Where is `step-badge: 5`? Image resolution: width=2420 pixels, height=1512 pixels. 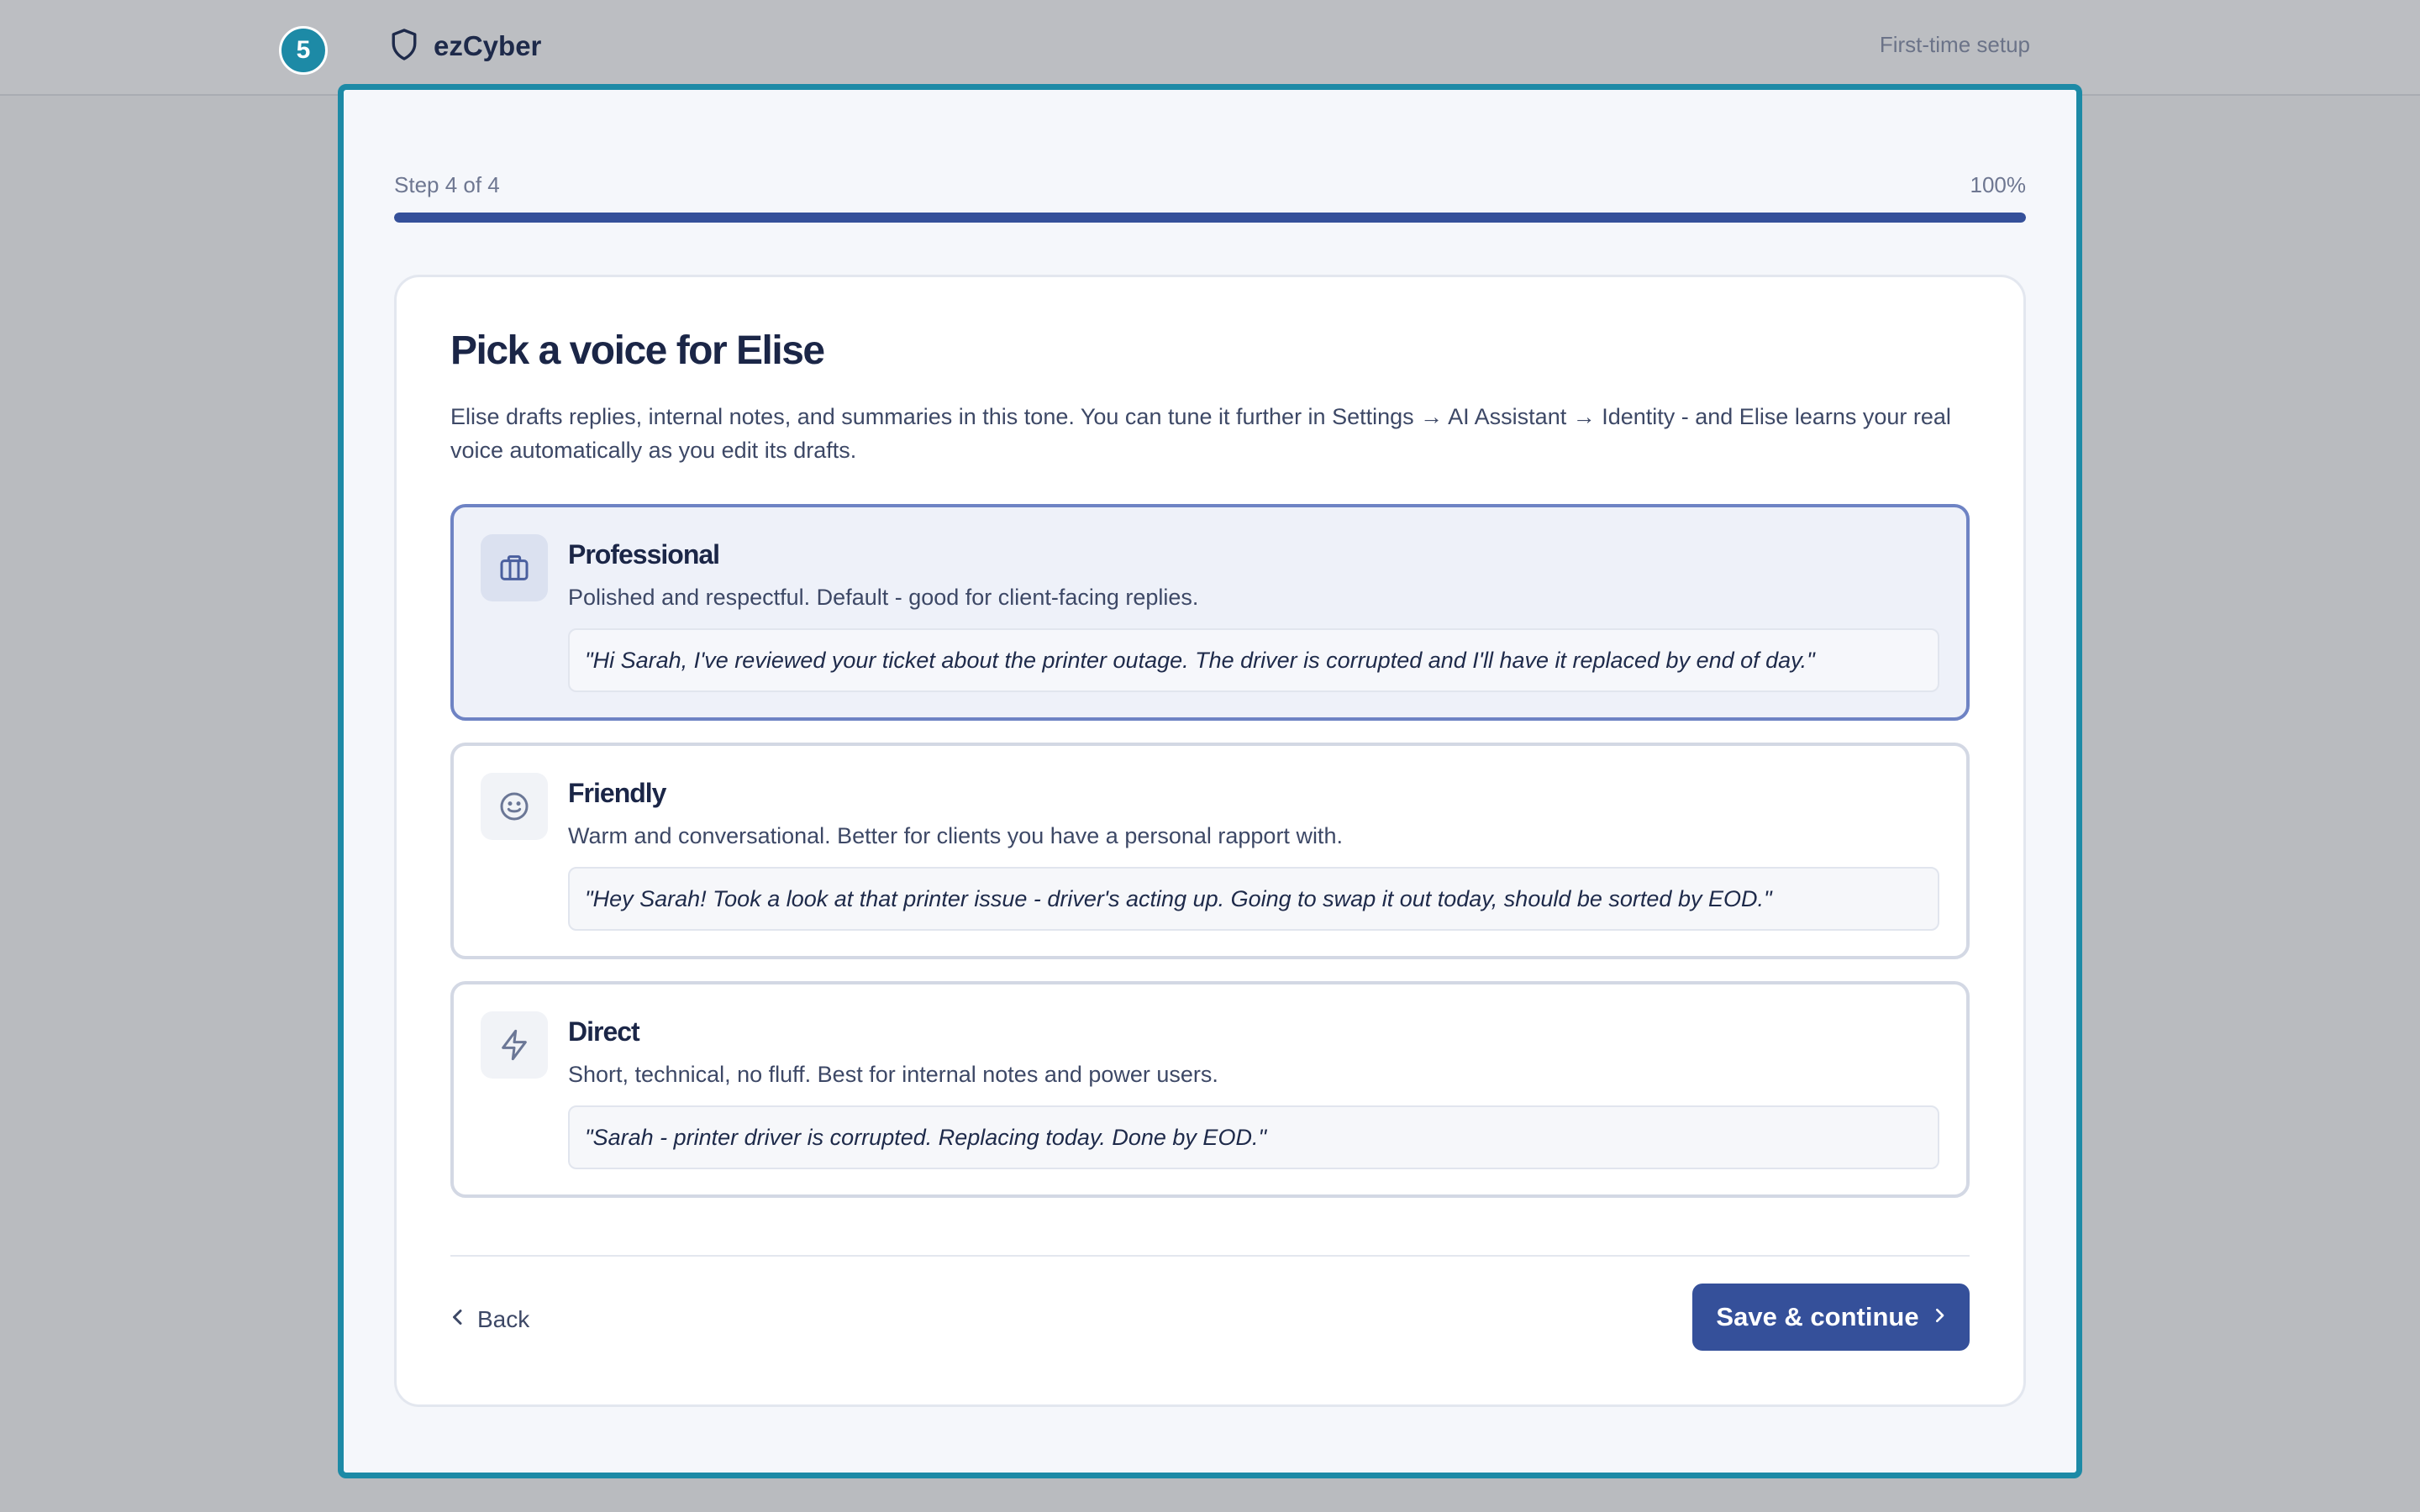 step-badge: 5 is located at coordinates (303, 50).